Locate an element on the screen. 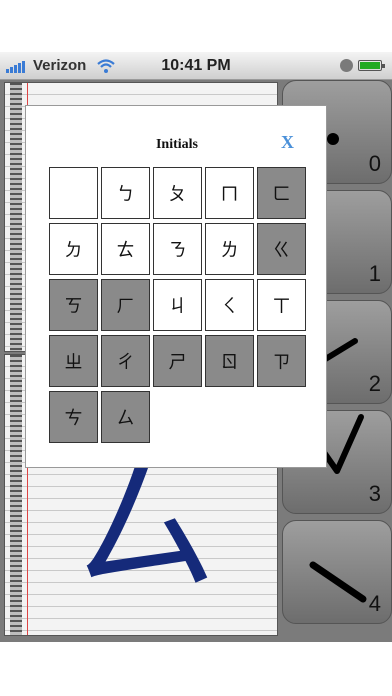 The height and width of the screenshot is (696, 392). initial-cell: ㄕ is located at coordinates (177, 361).